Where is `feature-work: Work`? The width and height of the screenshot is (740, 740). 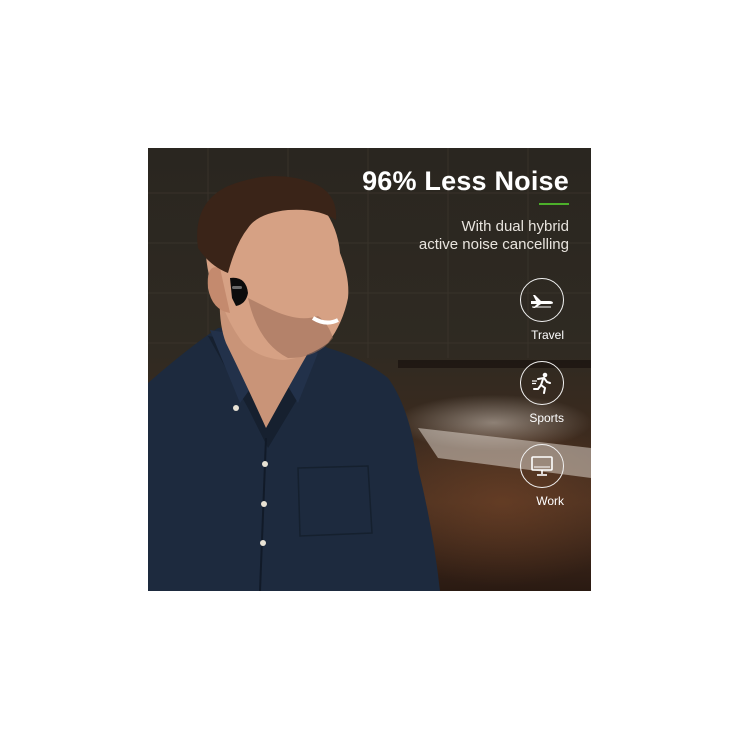
feature-work: Work is located at coordinates (542, 477).